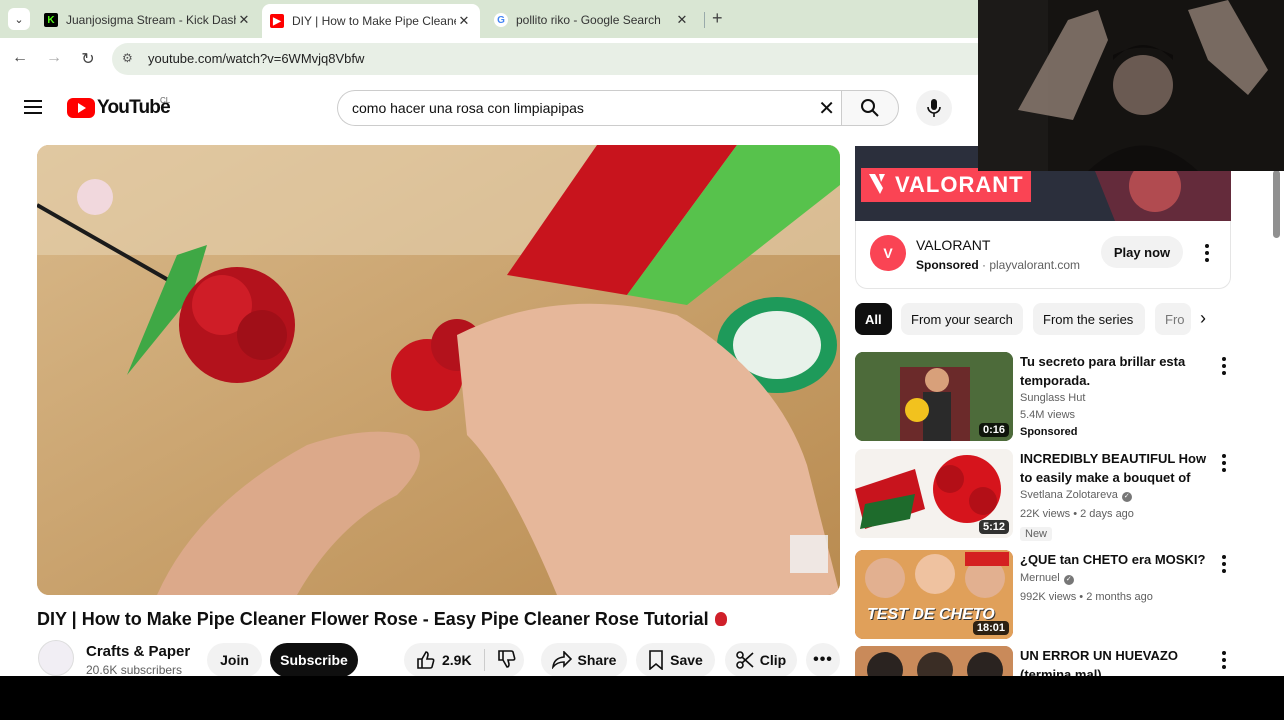 The image size is (1284, 720). I want to click on save-label: Save, so click(686, 660).